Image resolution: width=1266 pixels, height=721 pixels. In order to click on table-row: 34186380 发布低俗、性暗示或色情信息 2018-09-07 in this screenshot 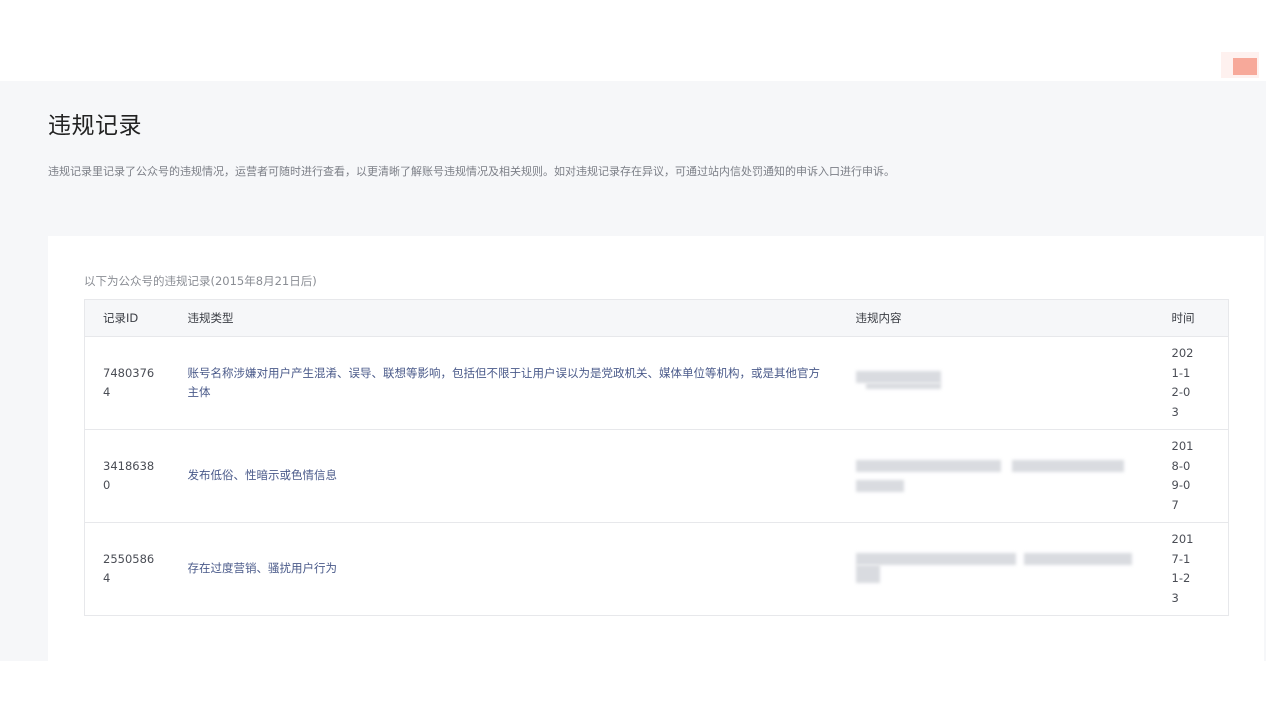, I will do `click(656, 476)`.